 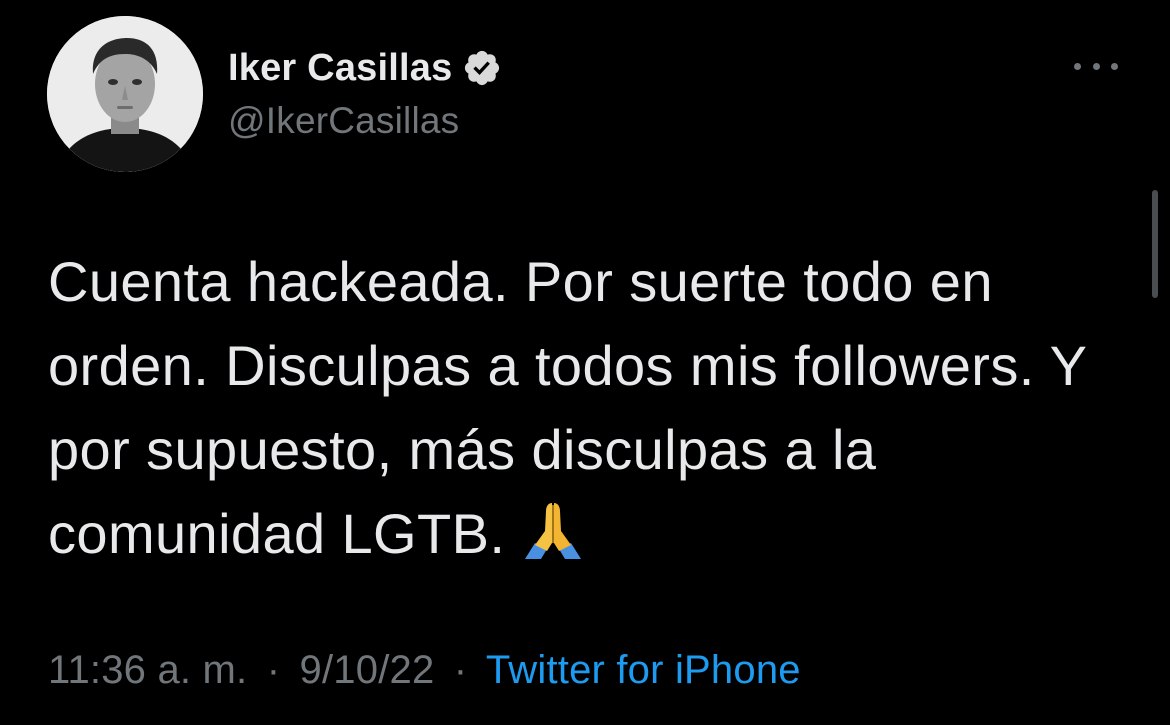 What do you see at coordinates (553, 529) in the screenshot?
I see `folded-hands-icon` at bounding box center [553, 529].